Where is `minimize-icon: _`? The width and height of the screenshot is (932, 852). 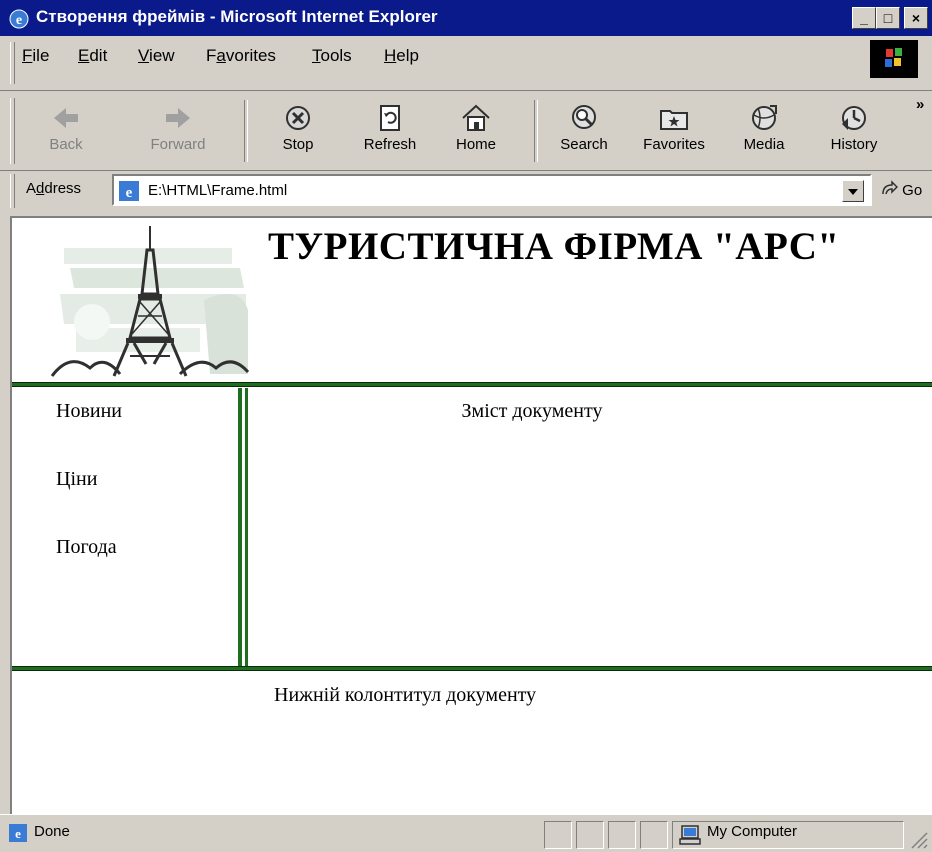 minimize-icon: _ is located at coordinates (864, 18).